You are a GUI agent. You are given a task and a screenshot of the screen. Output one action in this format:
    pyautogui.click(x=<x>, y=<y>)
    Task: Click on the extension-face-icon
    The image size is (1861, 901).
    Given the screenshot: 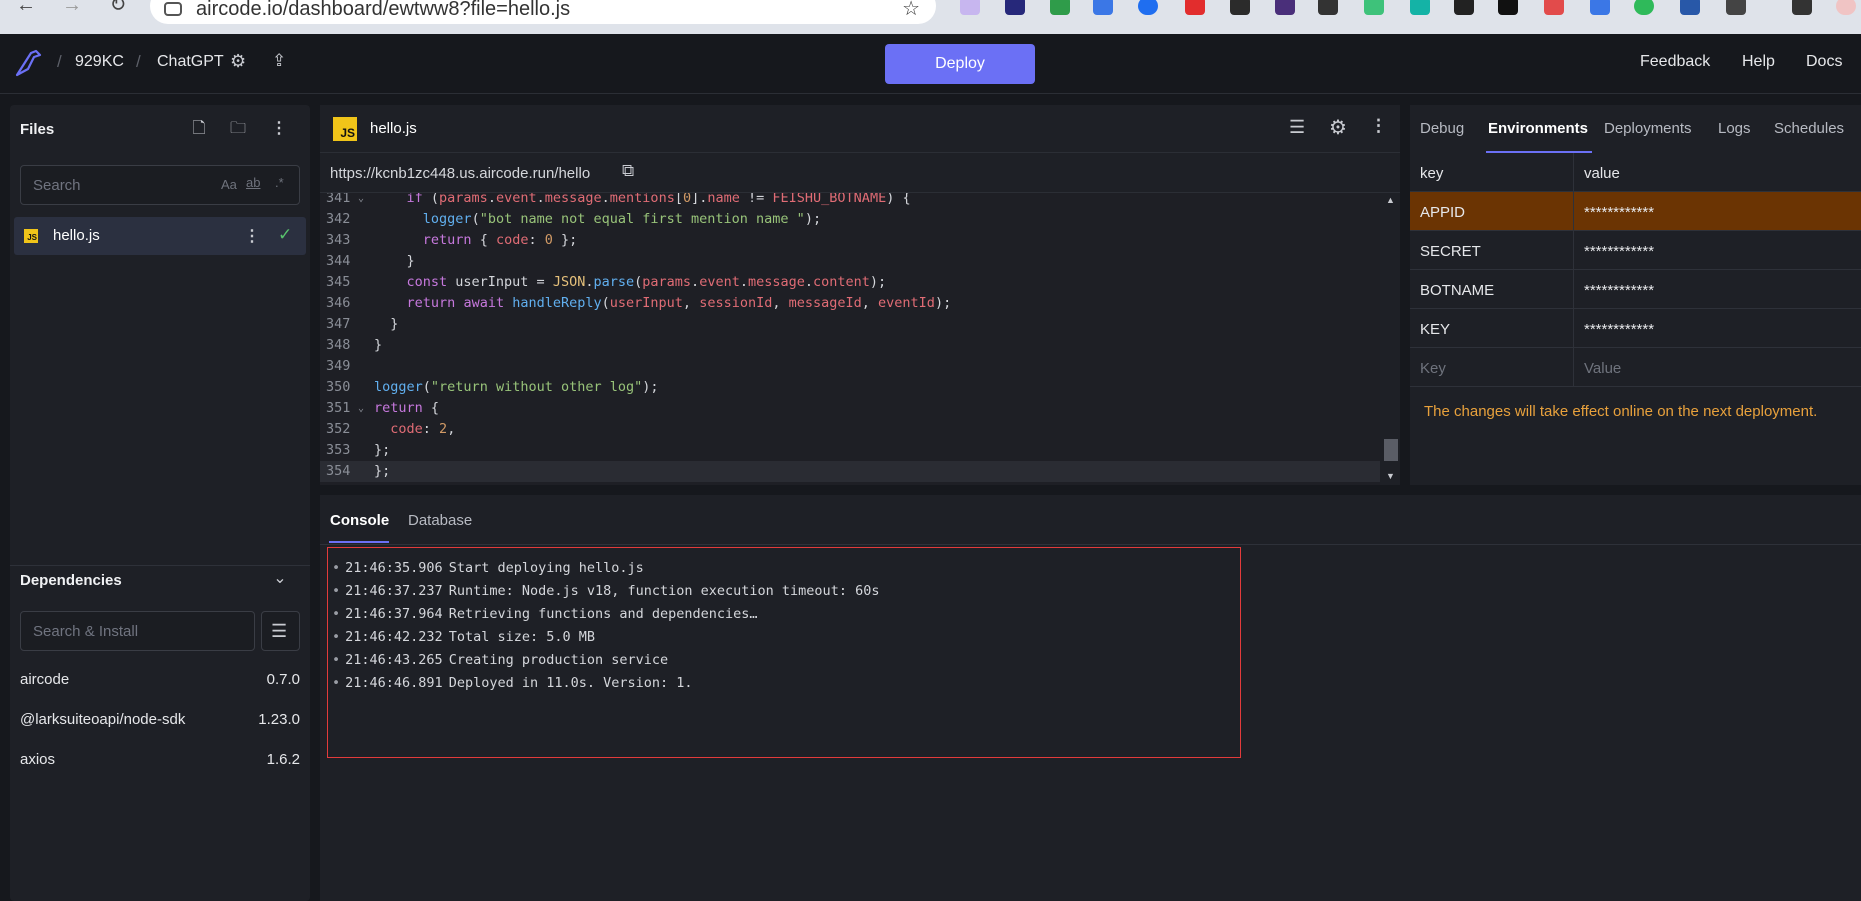 What is the action you would take?
    pyautogui.click(x=1015, y=7)
    